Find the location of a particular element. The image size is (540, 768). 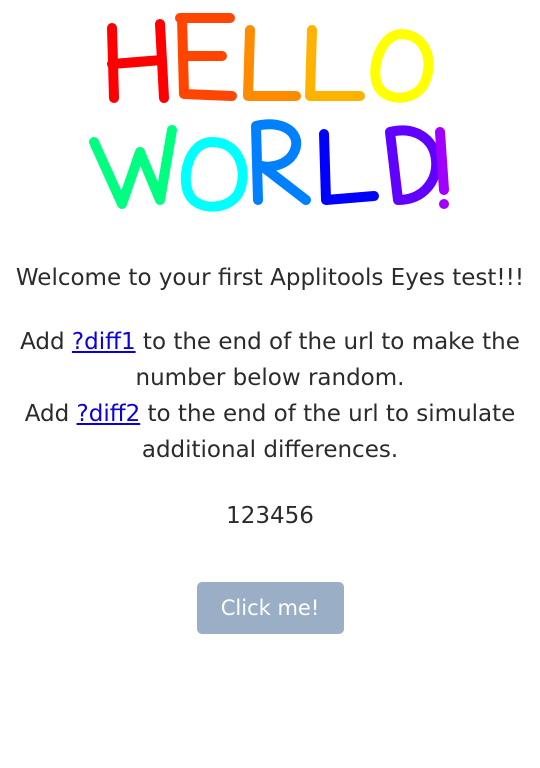

click-me-button: Click me! is located at coordinates (270, 608).